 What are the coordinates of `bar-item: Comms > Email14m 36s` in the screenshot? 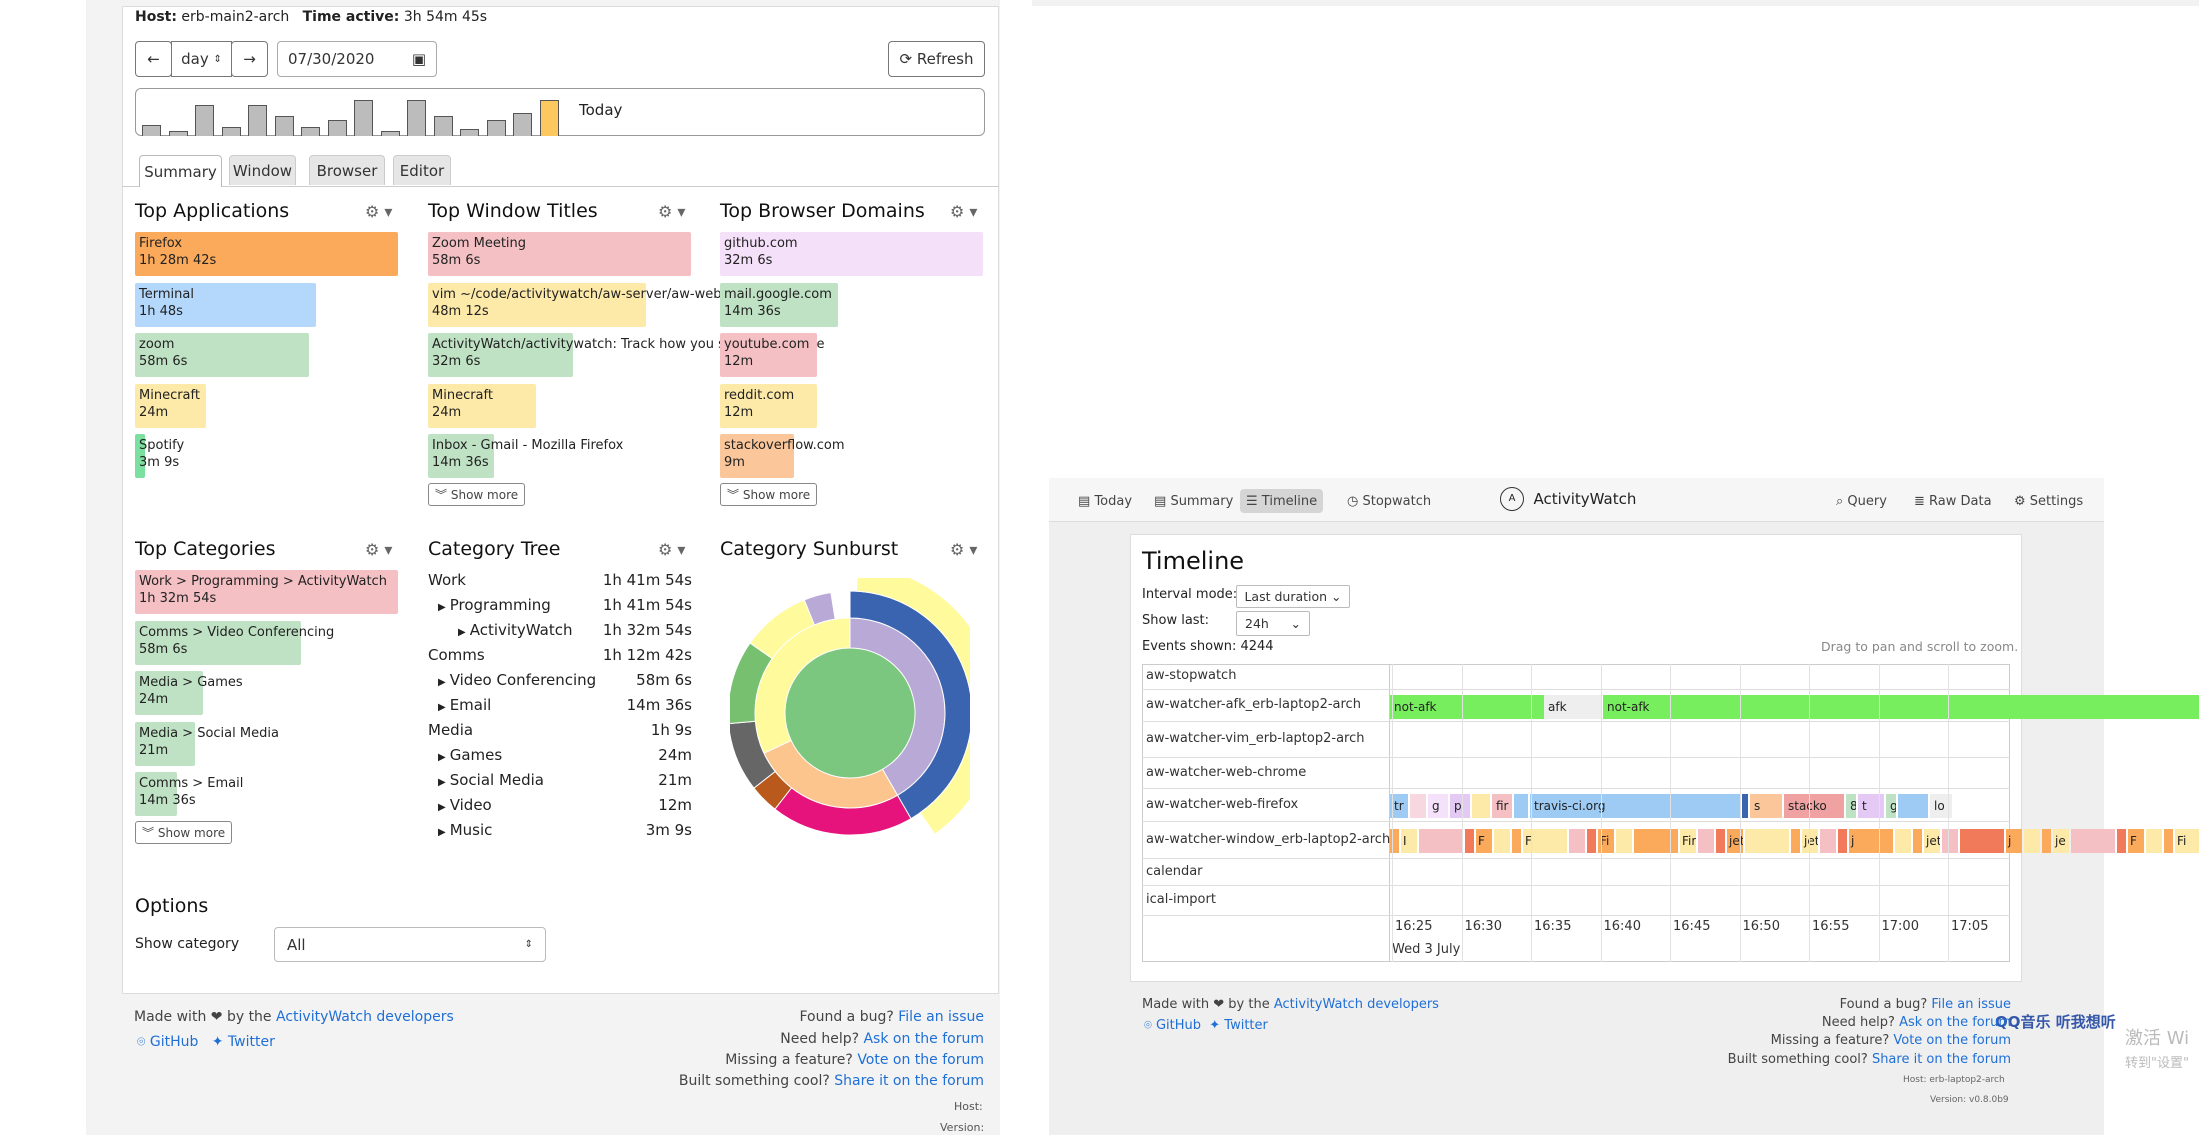 It's located at (189, 794).